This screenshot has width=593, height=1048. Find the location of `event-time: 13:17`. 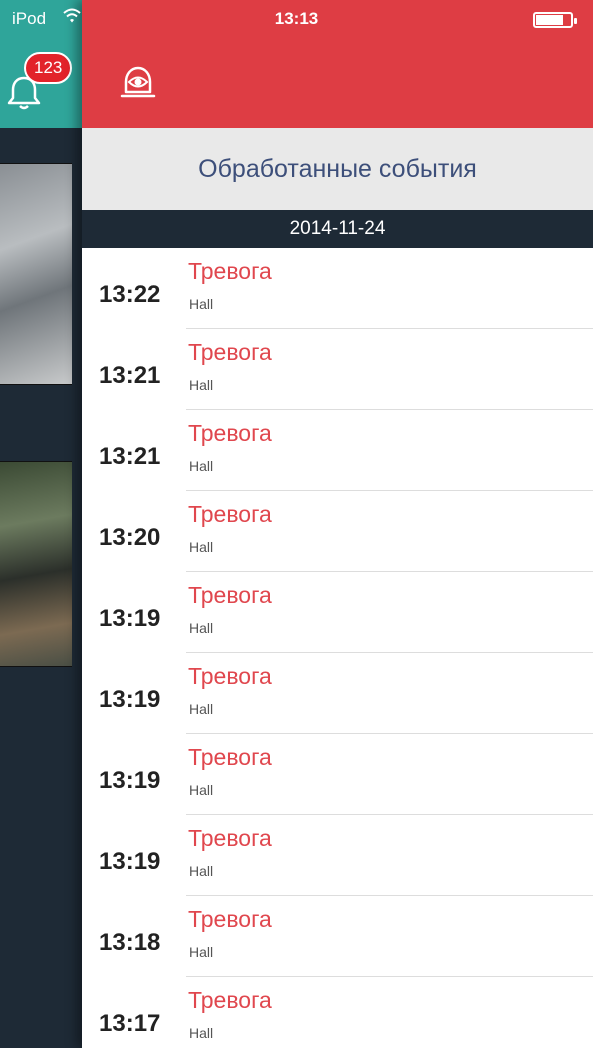

event-time: 13:17 is located at coordinates (130, 1023).